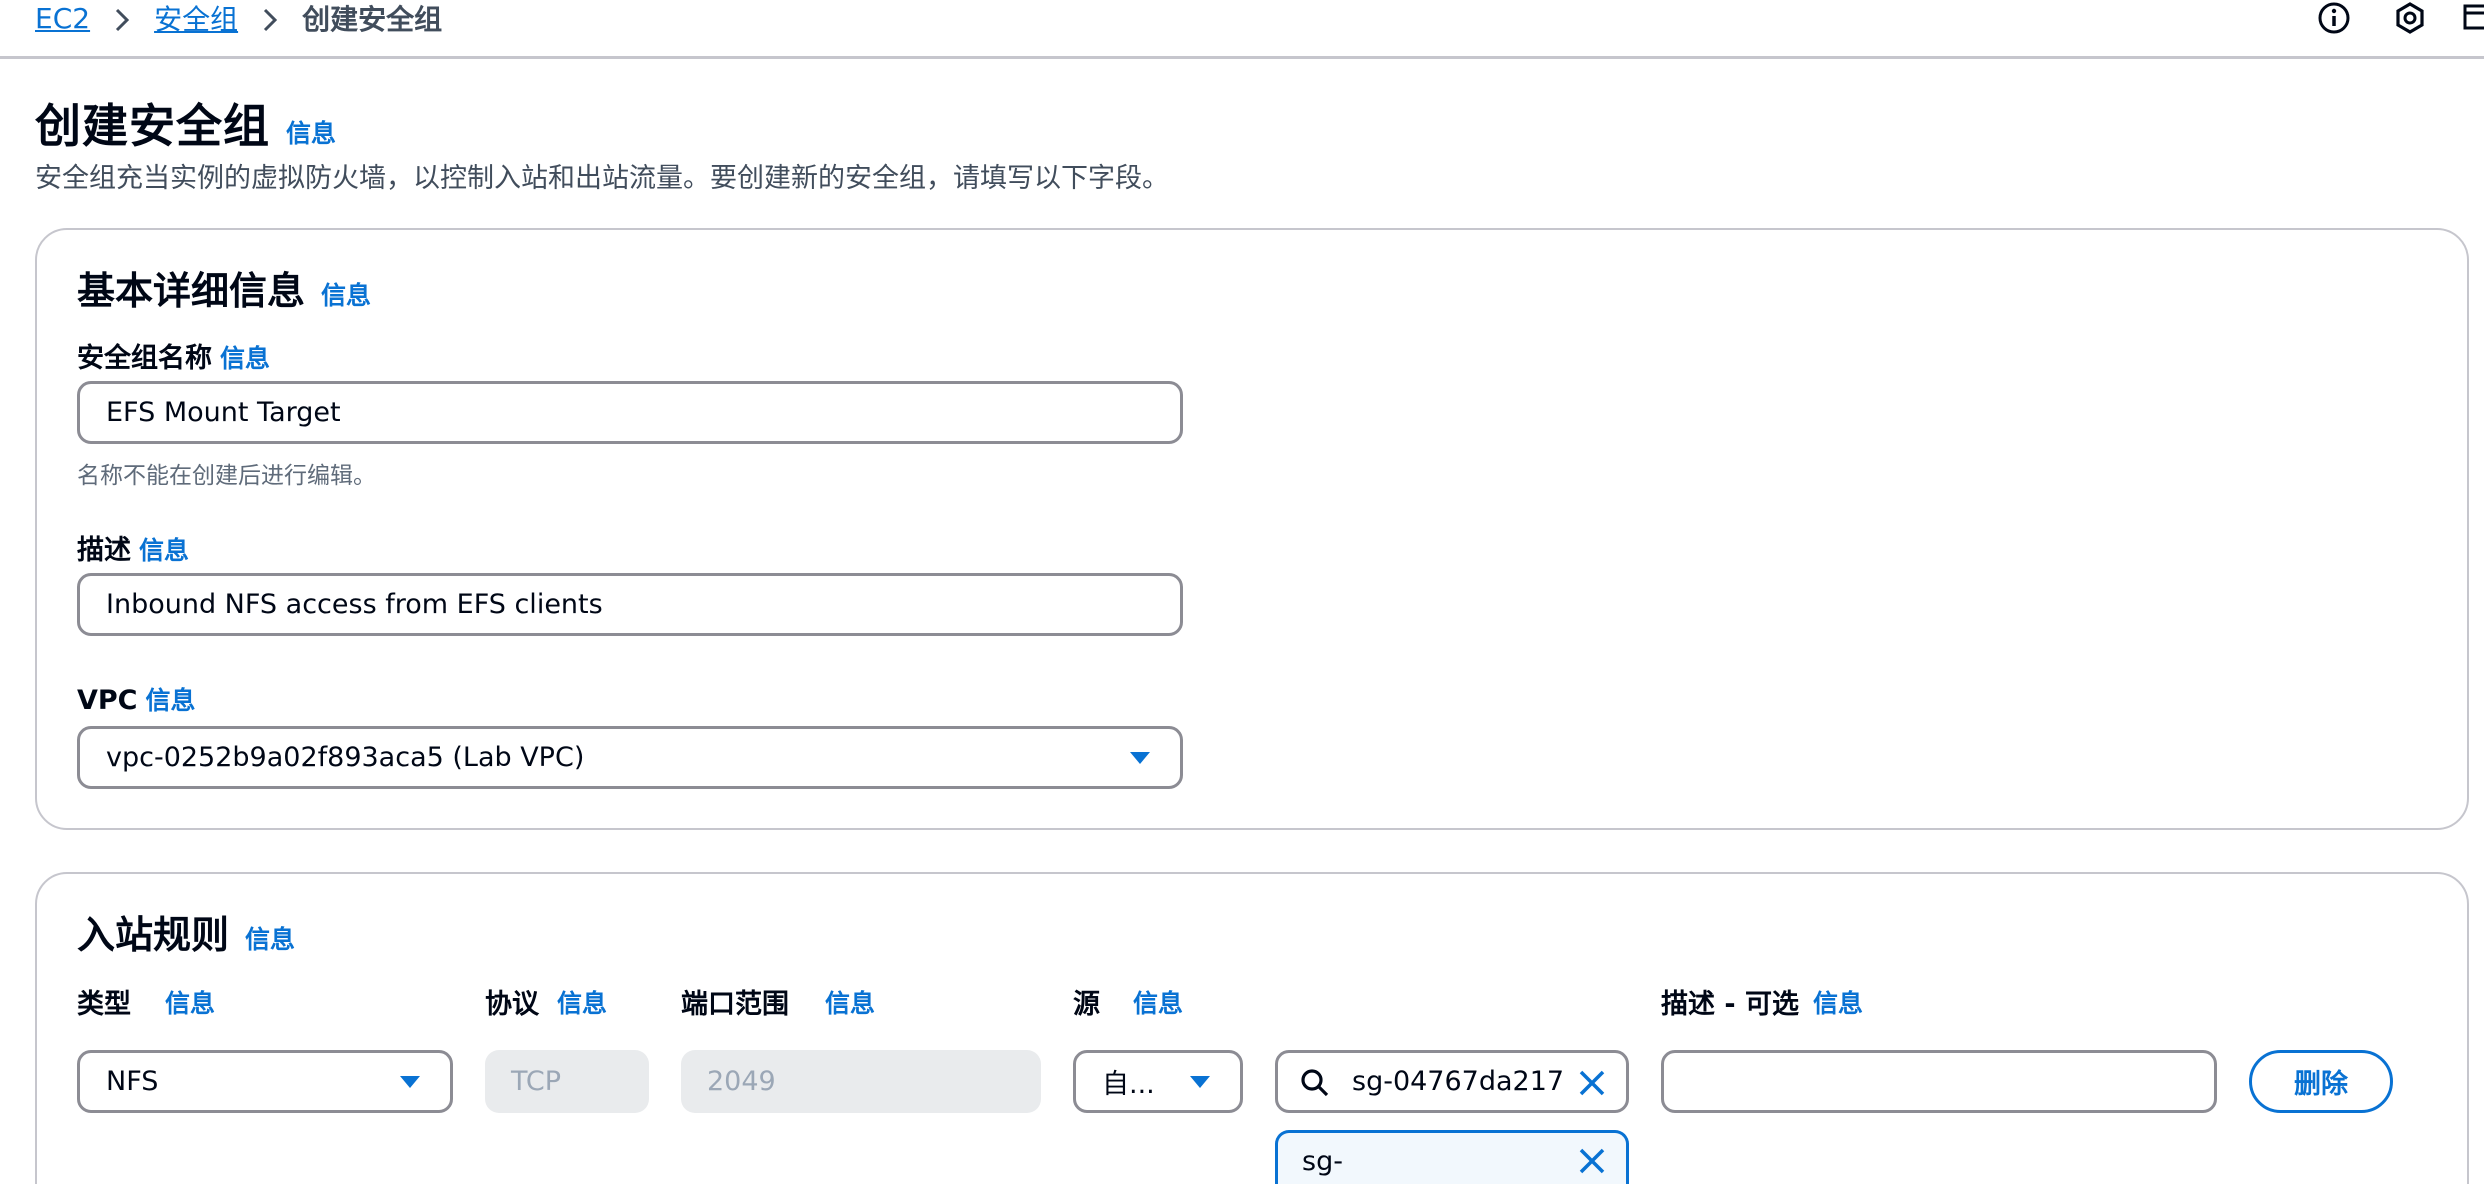 The image size is (2484, 1184). Describe the element at coordinates (62, 18) in the screenshot. I see `breadcrumb-ec2-link: EC2` at that location.